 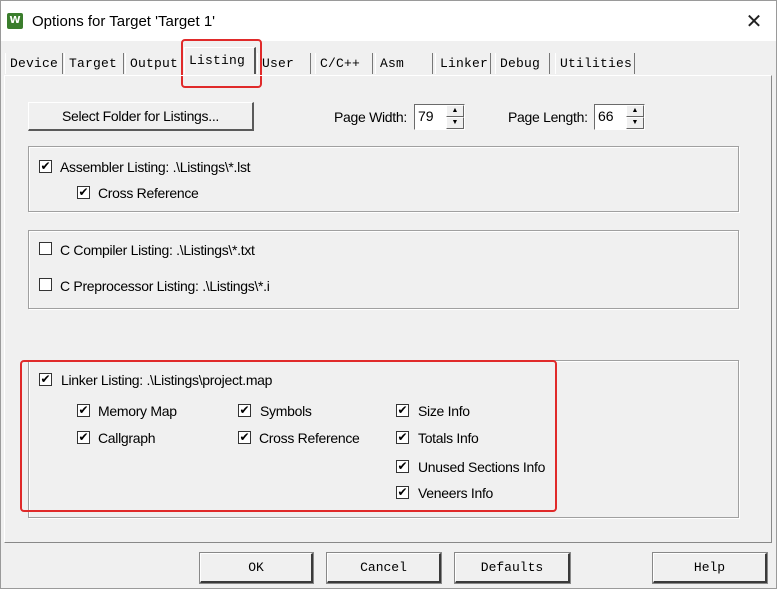 What do you see at coordinates (548, 117) in the screenshot?
I see `page-length-label: Page Length:` at bounding box center [548, 117].